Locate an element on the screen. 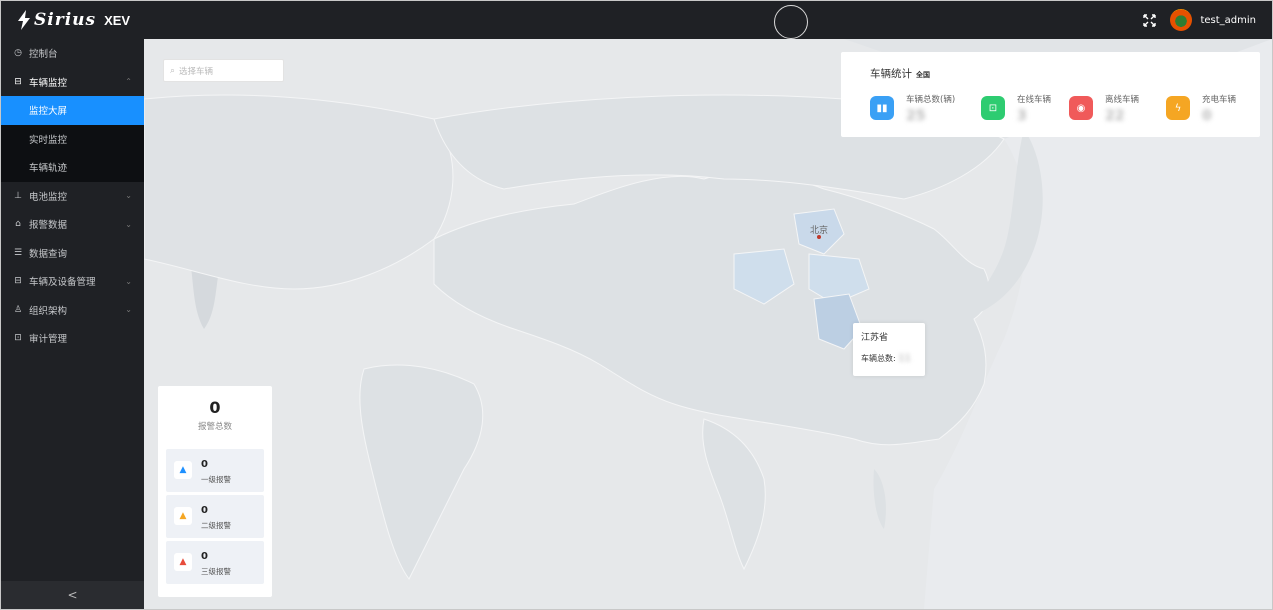 This screenshot has width=1273, height=610. device-icon: ⊟ is located at coordinates (18, 281).